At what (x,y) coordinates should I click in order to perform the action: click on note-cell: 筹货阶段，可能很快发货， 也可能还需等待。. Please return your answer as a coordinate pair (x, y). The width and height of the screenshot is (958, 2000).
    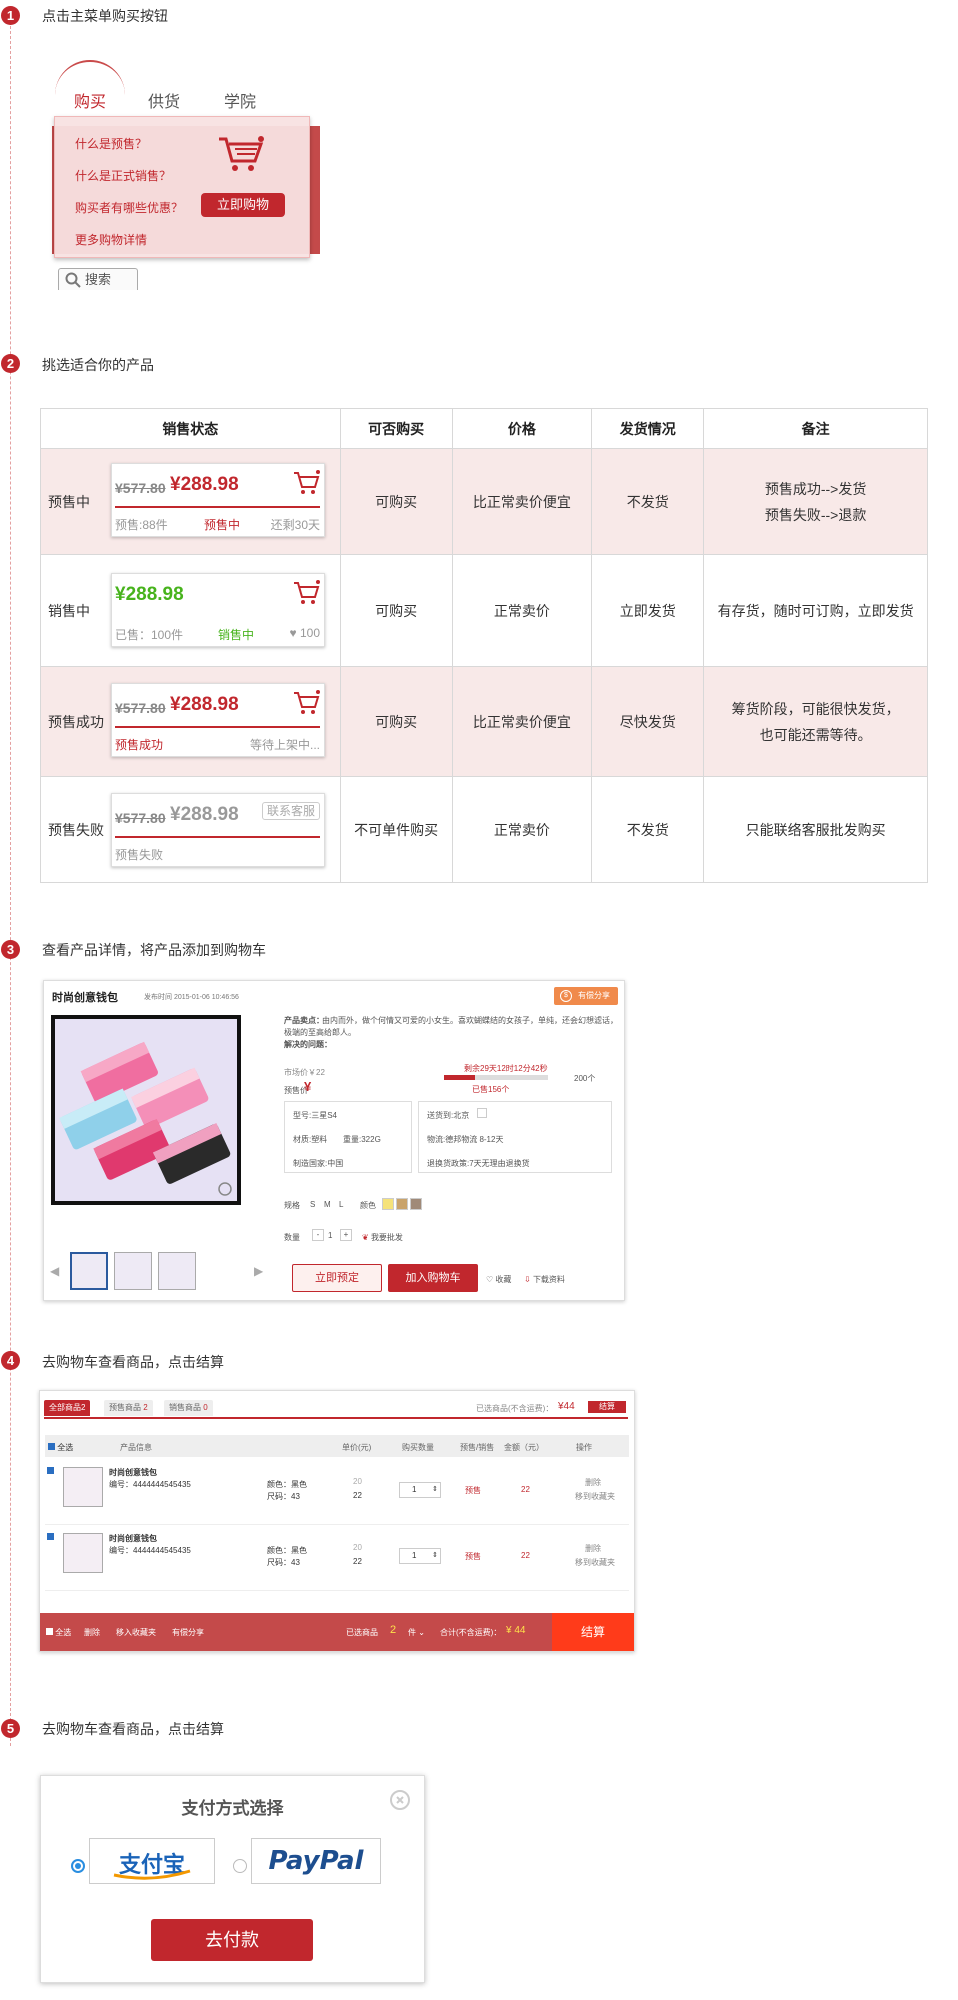
    Looking at the image, I should click on (815, 721).